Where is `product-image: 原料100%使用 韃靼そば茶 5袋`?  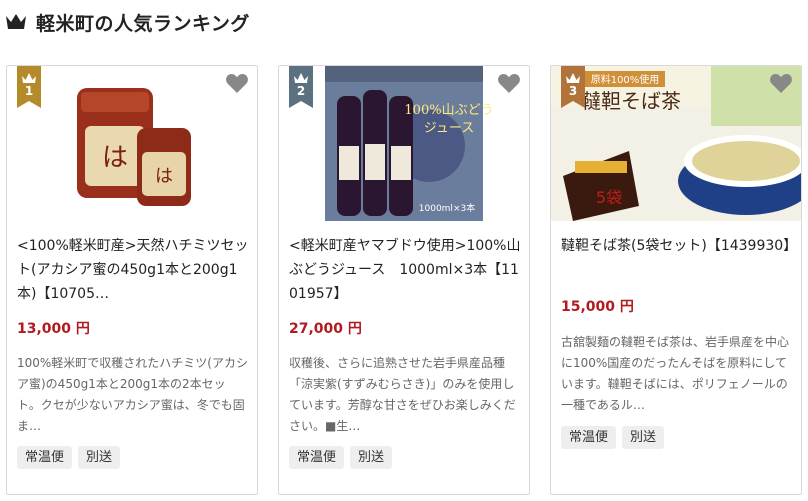 product-image: 原料100%使用 韃靼そば茶 5袋 is located at coordinates (676, 143).